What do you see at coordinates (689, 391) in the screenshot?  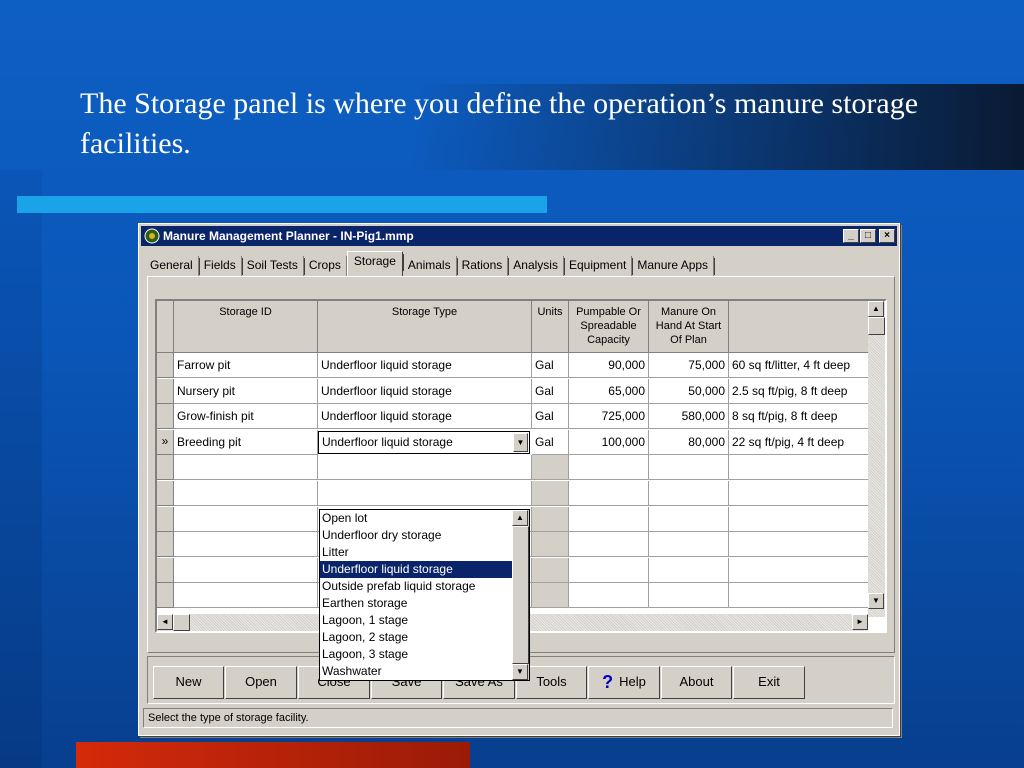 I see `cell-on-hand: 50,000` at bounding box center [689, 391].